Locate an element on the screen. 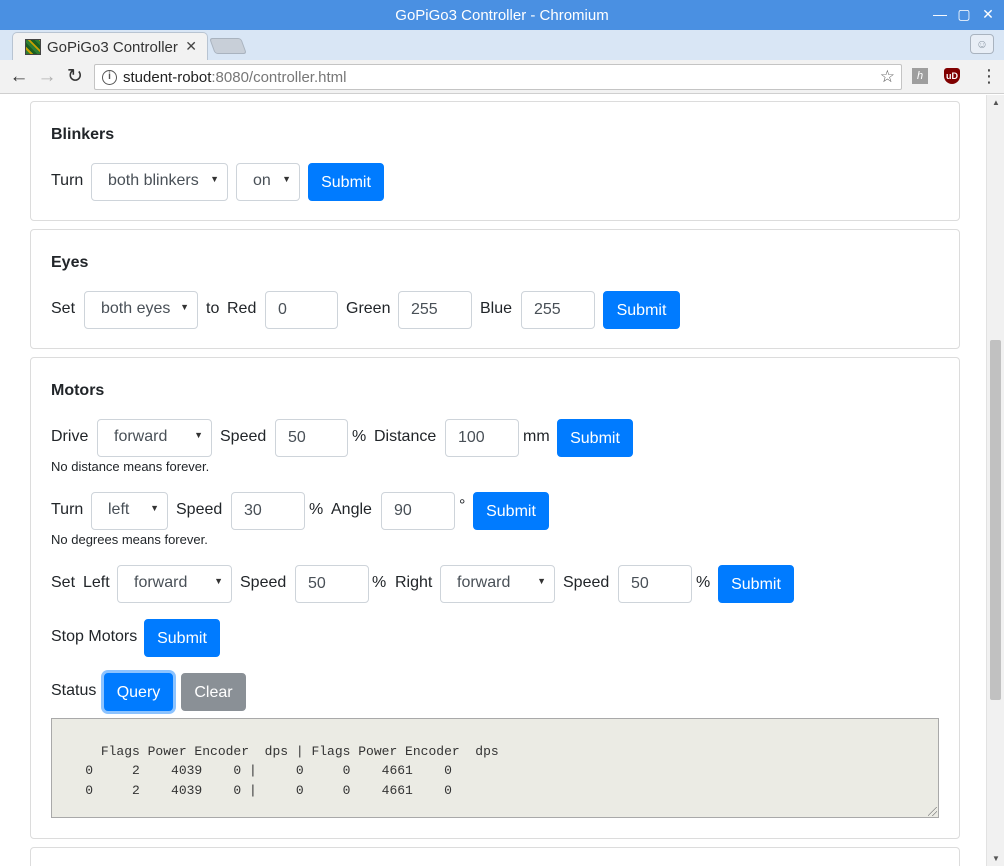  drive-hint-text: No distance means forever. is located at coordinates (130, 466).